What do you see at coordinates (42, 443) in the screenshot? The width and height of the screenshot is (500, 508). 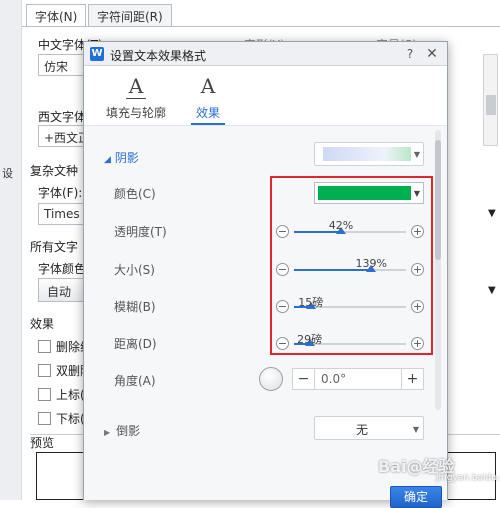 I see `preview-label: 预览` at bounding box center [42, 443].